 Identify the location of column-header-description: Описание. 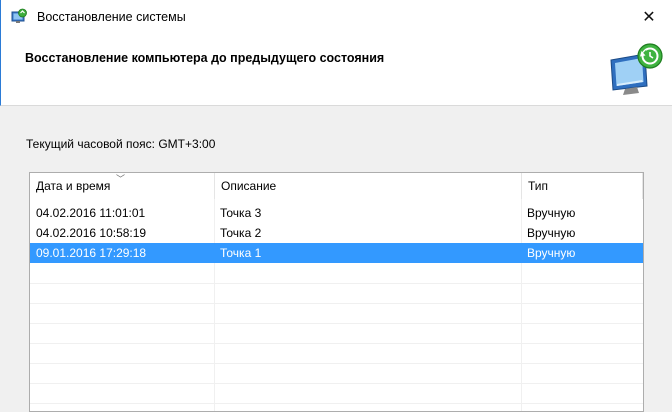
(368, 186).